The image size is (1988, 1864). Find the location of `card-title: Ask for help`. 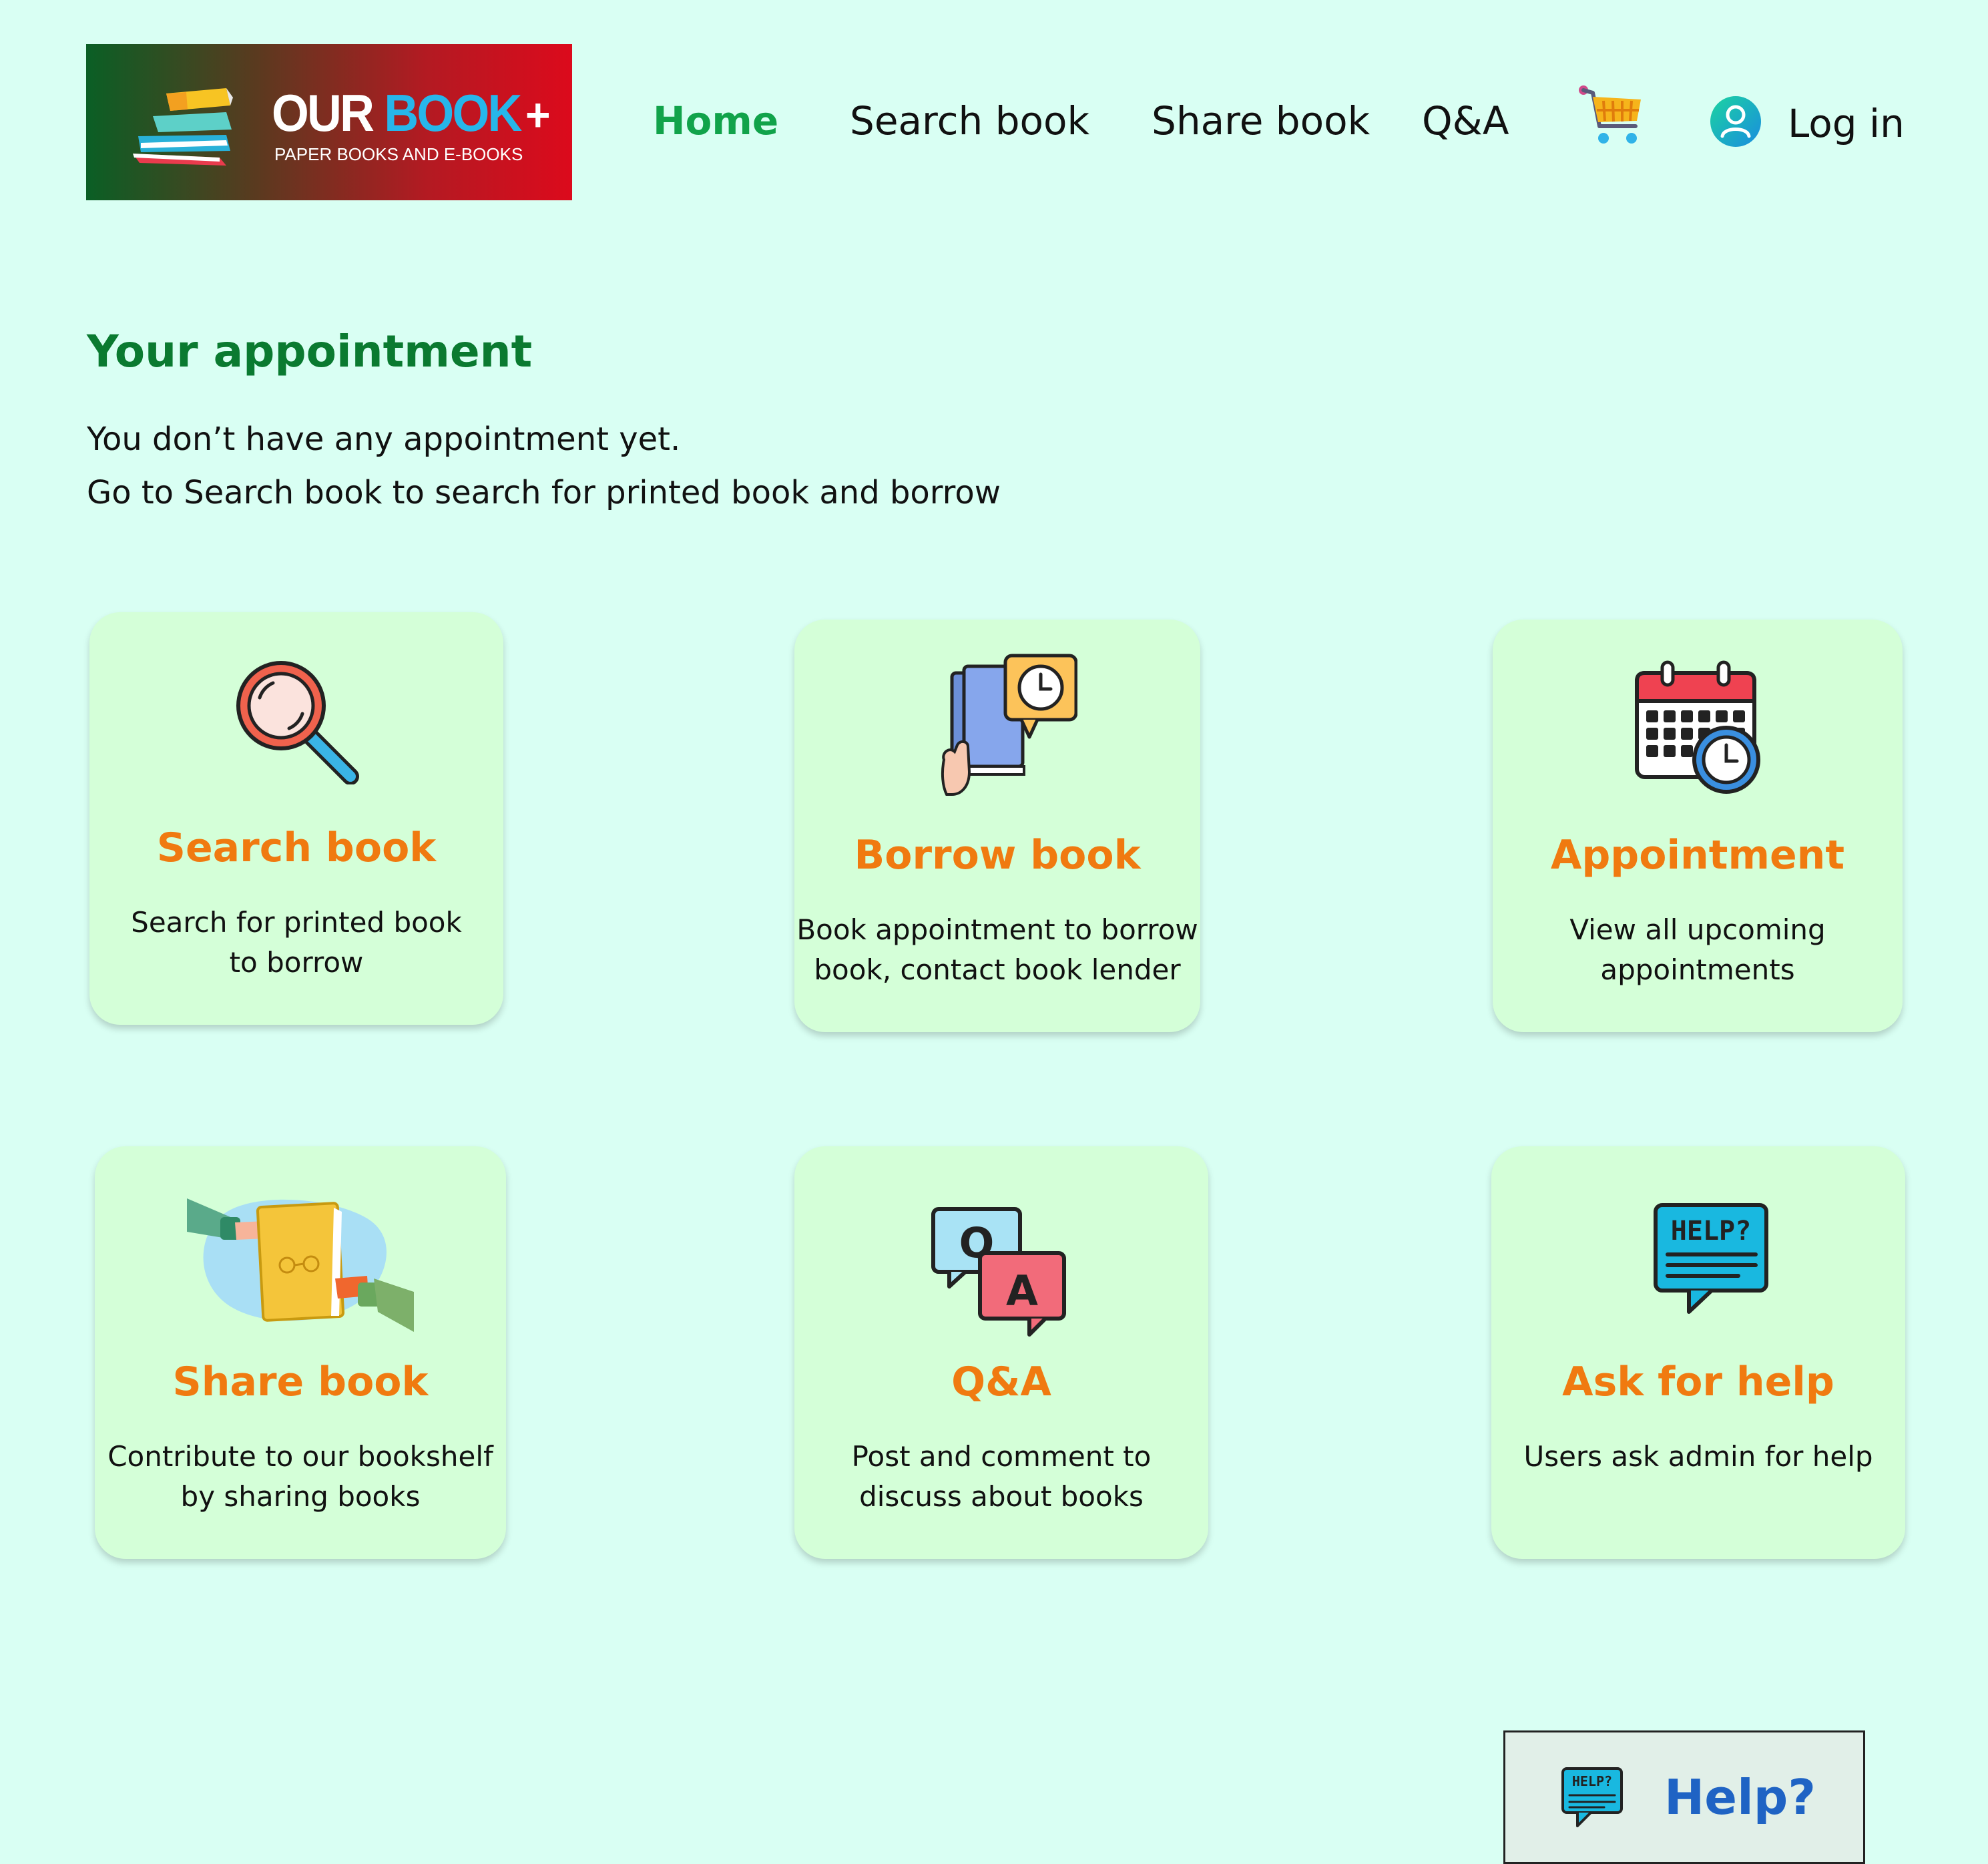

card-title: Ask for help is located at coordinates (1698, 1382).